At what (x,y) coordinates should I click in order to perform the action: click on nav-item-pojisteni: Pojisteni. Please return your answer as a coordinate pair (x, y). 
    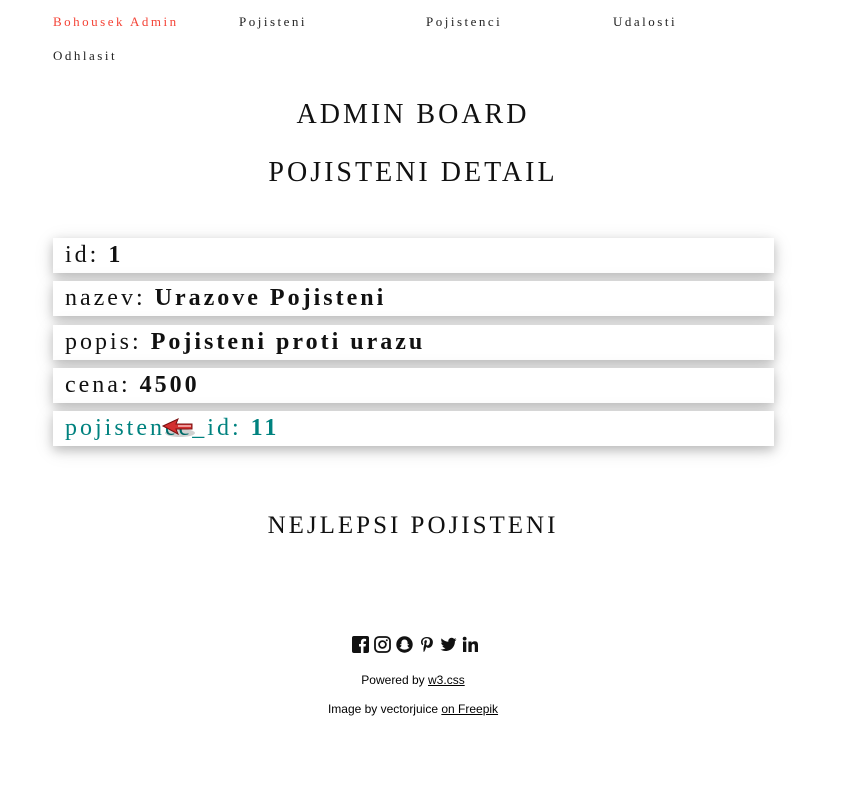
    Looking at the image, I should click on (273, 22).